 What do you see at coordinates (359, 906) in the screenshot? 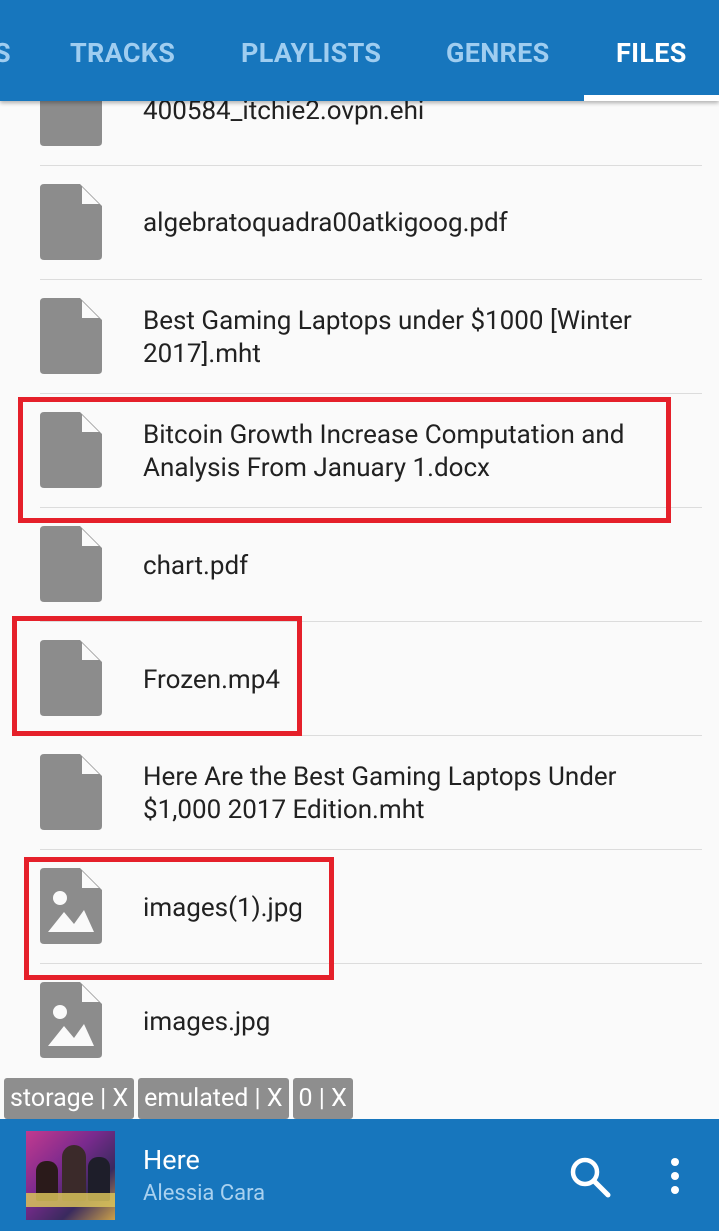
I see `file-row: images(1).jpg` at bounding box center [359, 906].